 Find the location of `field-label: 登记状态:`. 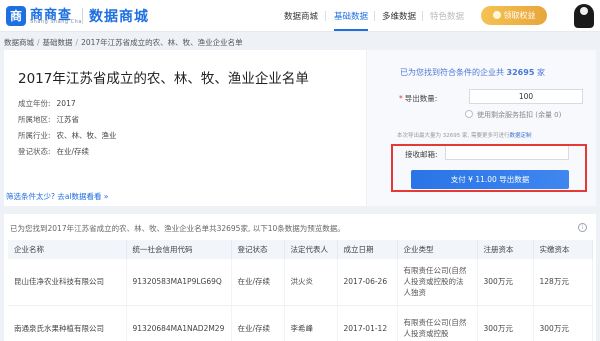

field-label: 登记状态: is located at coordinates (34, 151).